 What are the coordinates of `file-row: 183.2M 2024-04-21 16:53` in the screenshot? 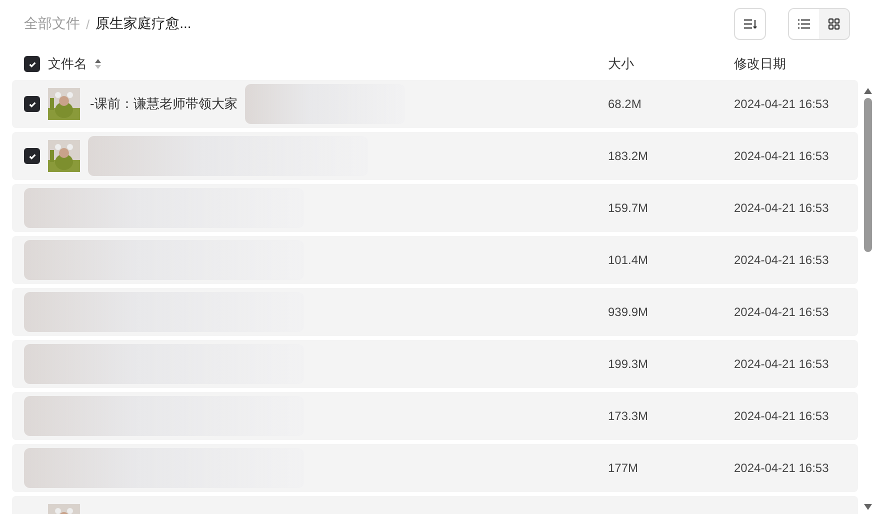 It's located at (435, 156).